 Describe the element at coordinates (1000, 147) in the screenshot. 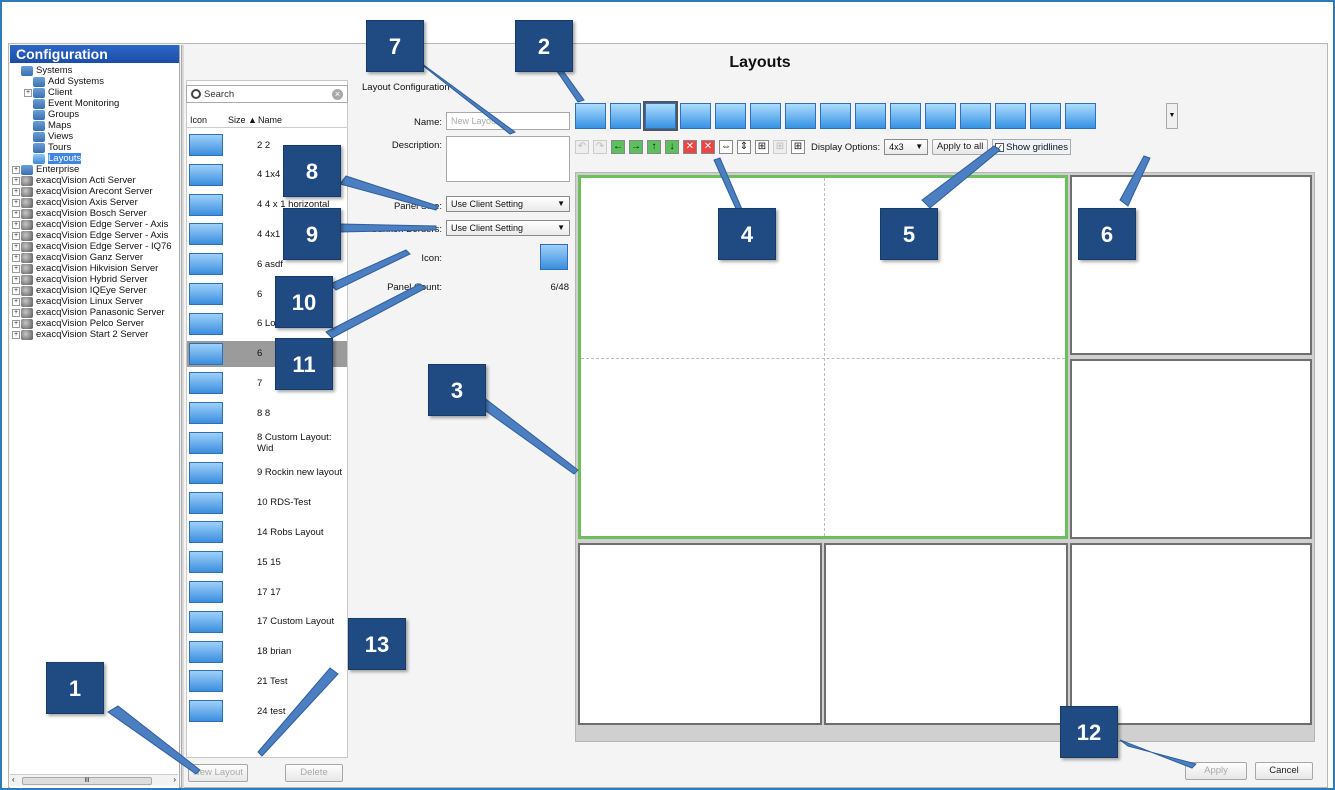

I see `checkbox-icon: ✓` at that location.